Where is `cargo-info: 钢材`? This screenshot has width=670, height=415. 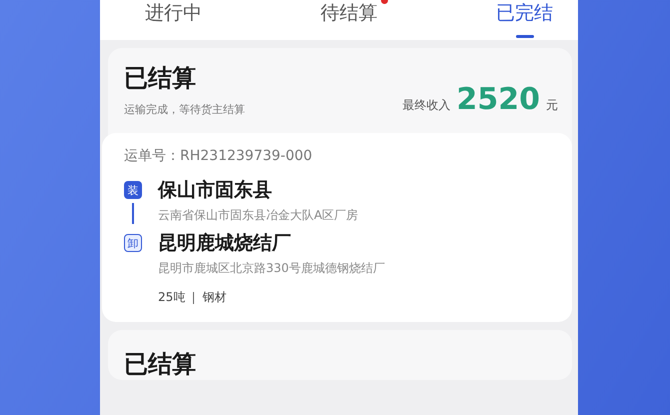 cargo-info: 钢材 is located at coordinates (214, 297).